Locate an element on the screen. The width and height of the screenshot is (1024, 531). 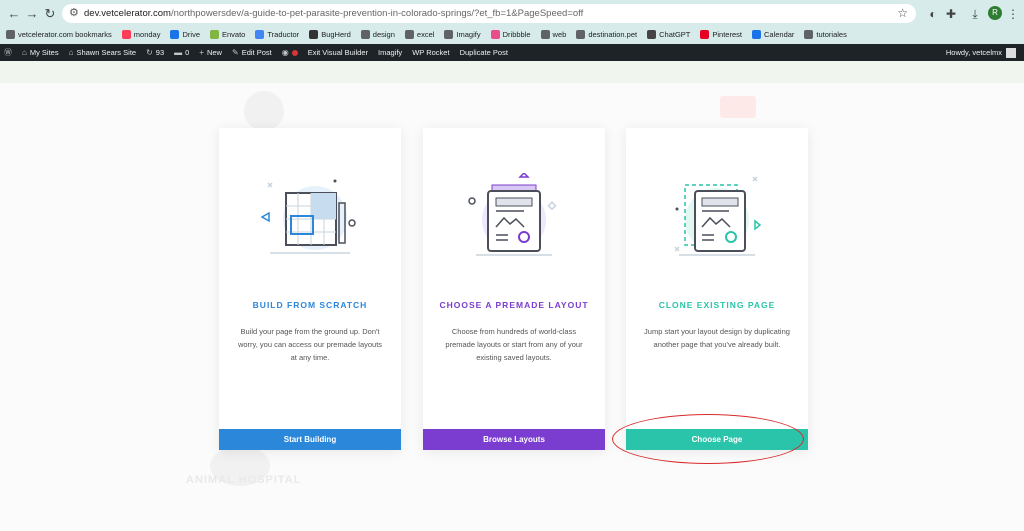
bookmark-item: vetcelerator.com bookmarks is located at coordinates (59, 34).